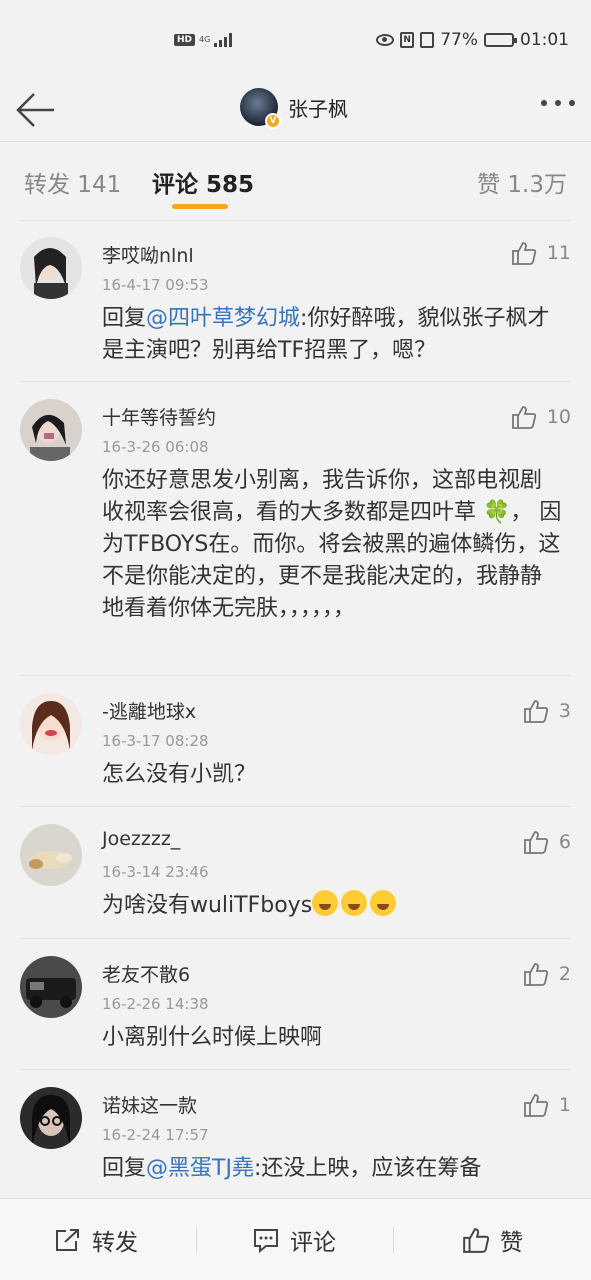  Describe the element at coordinates (200, 206) in the screenshot. I see `active-tab-indicator` at that location.